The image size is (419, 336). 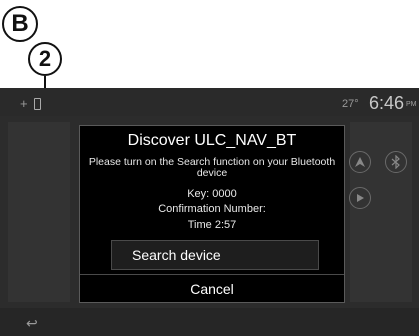 I want to click on status-bar: + 27° 6:46 PM, so click(x=209, y=102).